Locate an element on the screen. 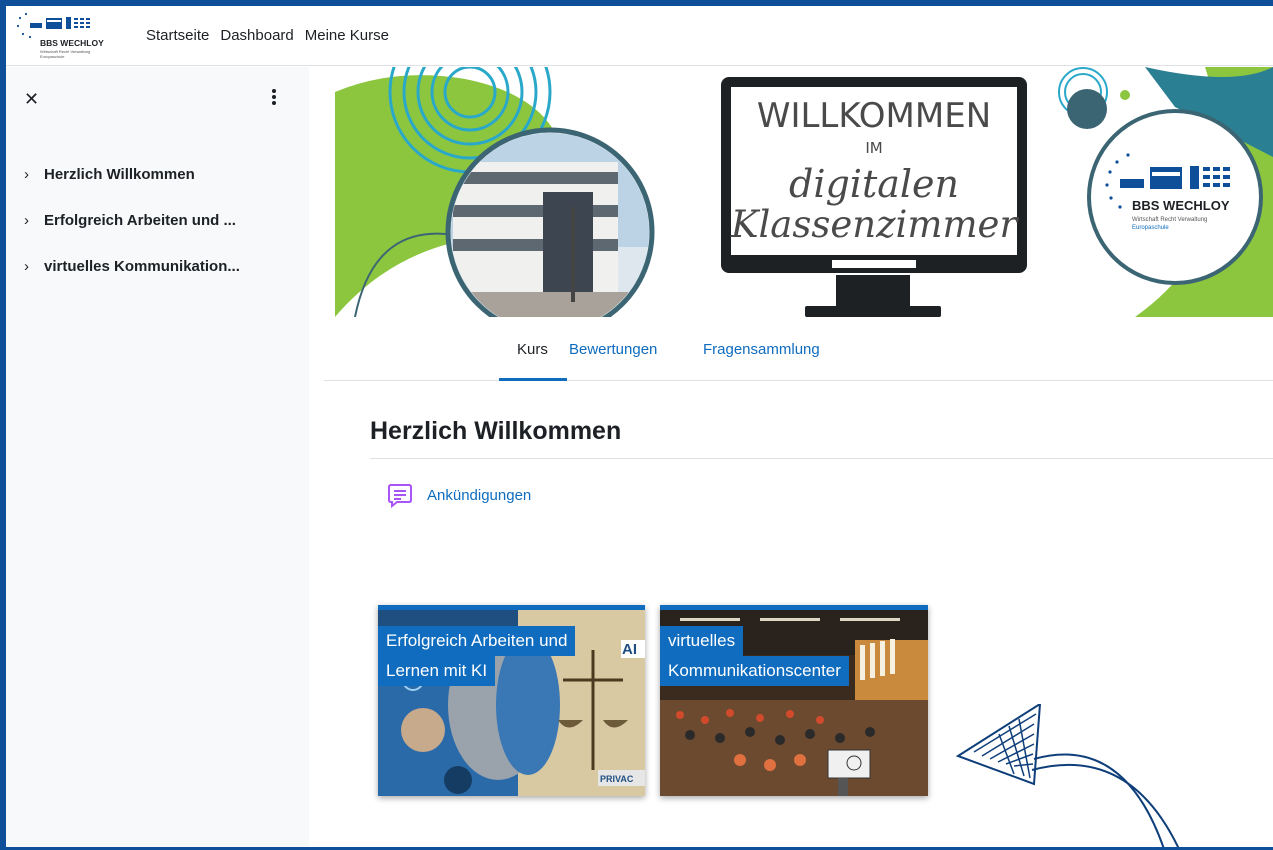 The width and height of the screenshot is (1273, 850). badge-tagline: Wirtschaft Recht Verwaltung is located at coordinates (1169, 220).